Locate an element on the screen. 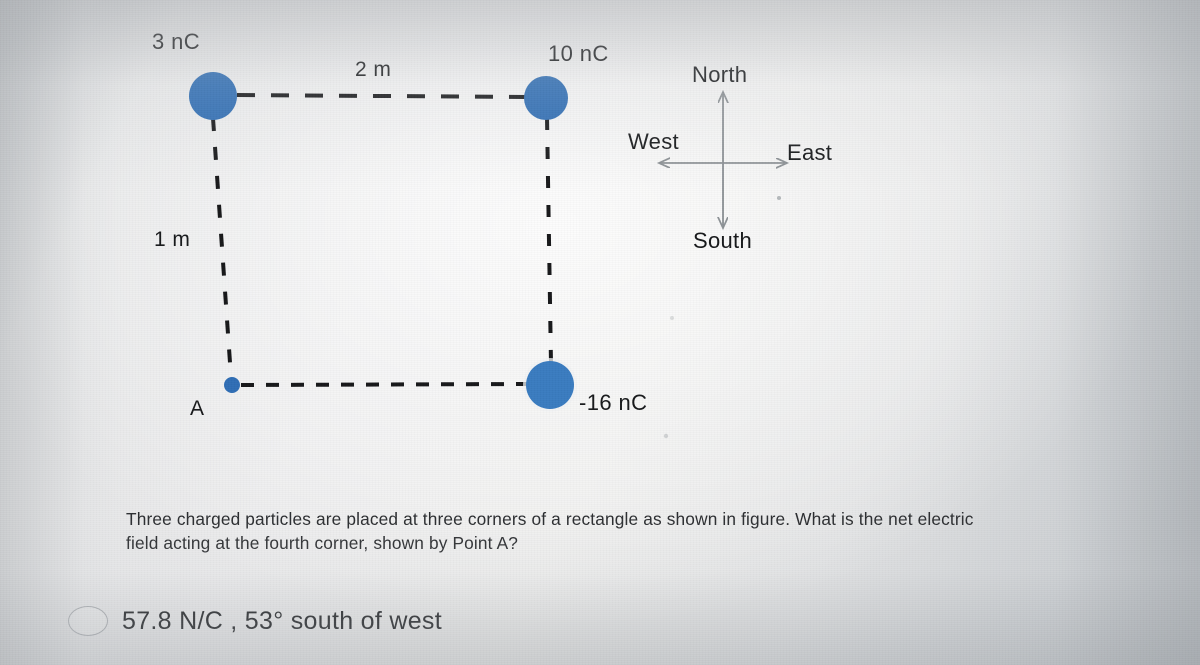 This screenshot has width=1200, height=665. answer-option-label: 57.8 N/C , 53° south of west is located at coordinates (282, 621).